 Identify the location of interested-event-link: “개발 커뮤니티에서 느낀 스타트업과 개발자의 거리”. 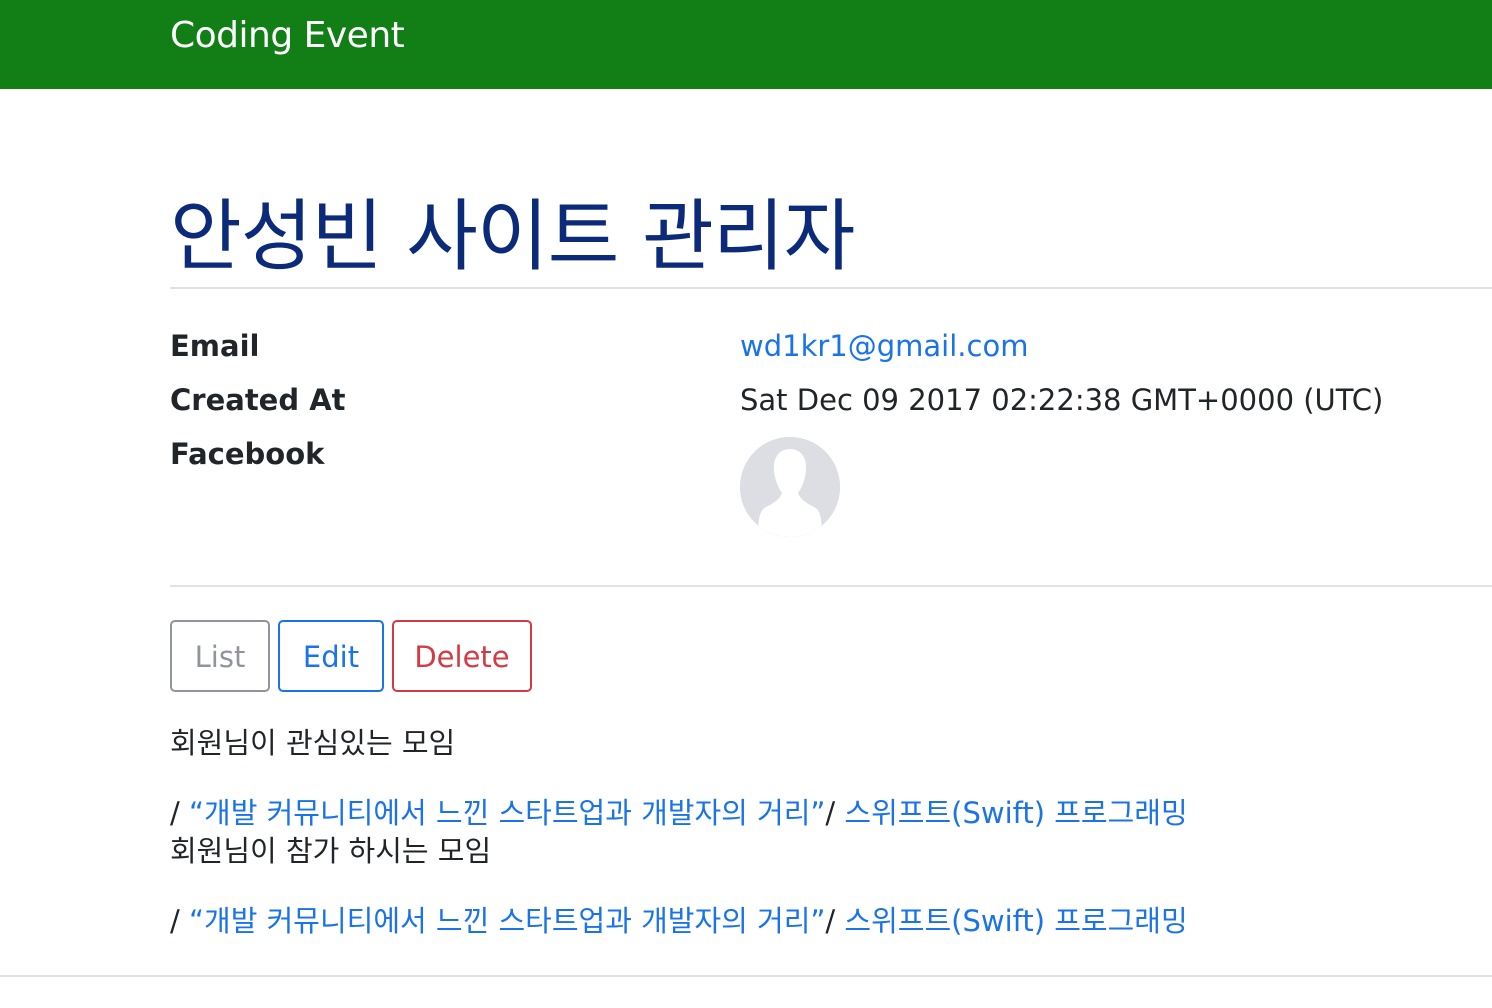
(507, 813).